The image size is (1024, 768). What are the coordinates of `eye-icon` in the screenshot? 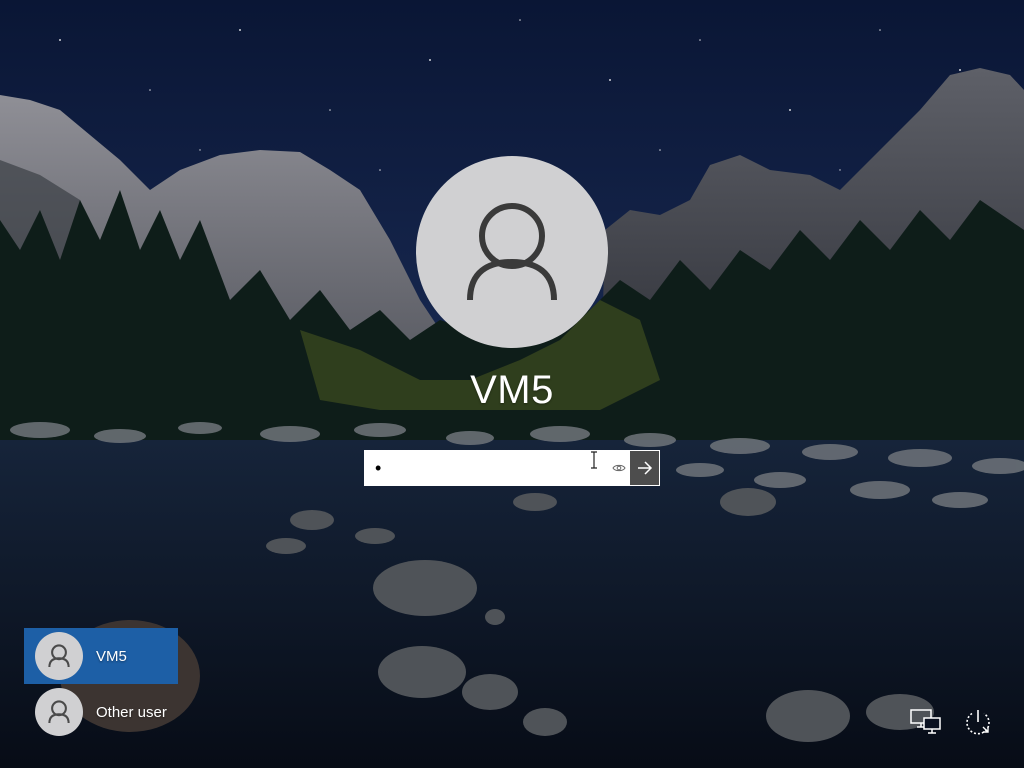 It's located at (619, 468).